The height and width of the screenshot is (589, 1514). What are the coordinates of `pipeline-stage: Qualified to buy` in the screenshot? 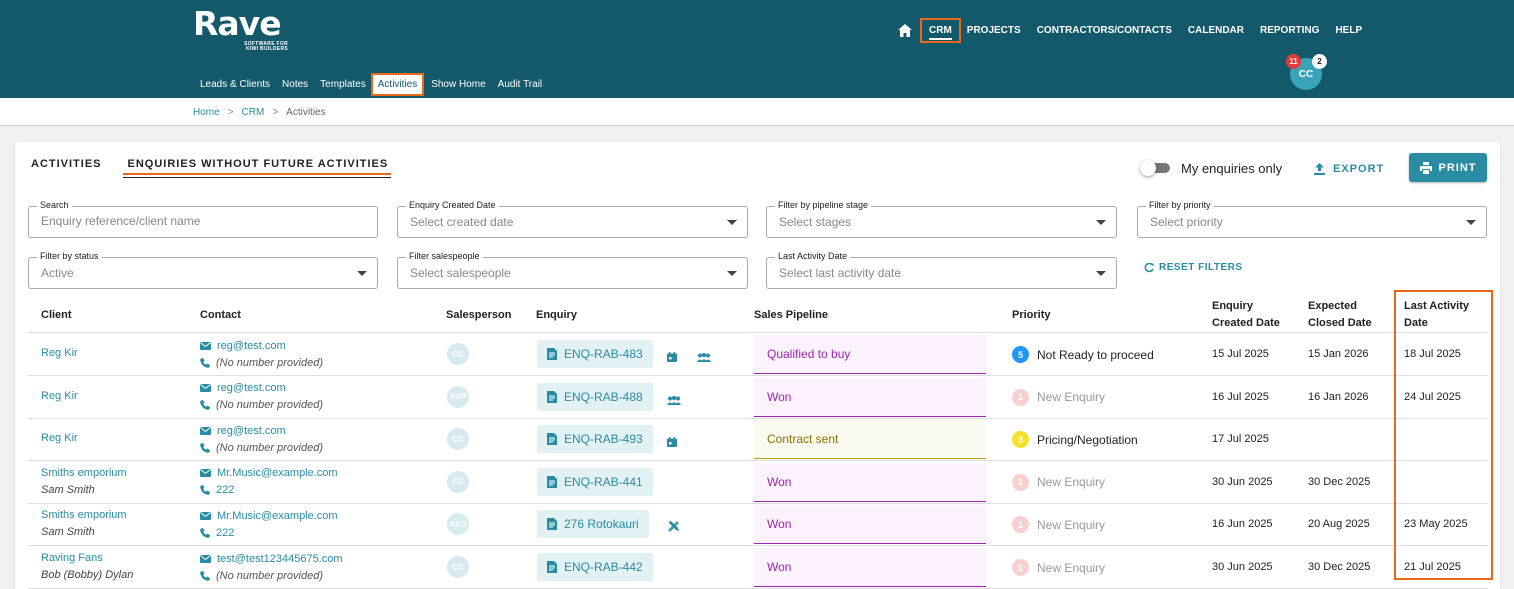 It's located at (870, 354).